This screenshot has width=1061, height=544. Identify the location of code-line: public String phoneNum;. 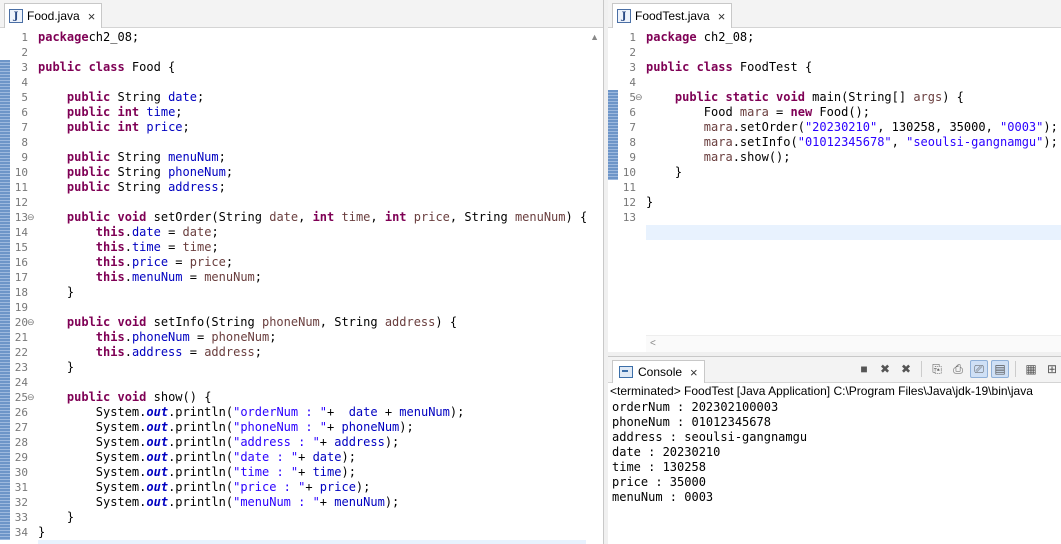
(320, 172).